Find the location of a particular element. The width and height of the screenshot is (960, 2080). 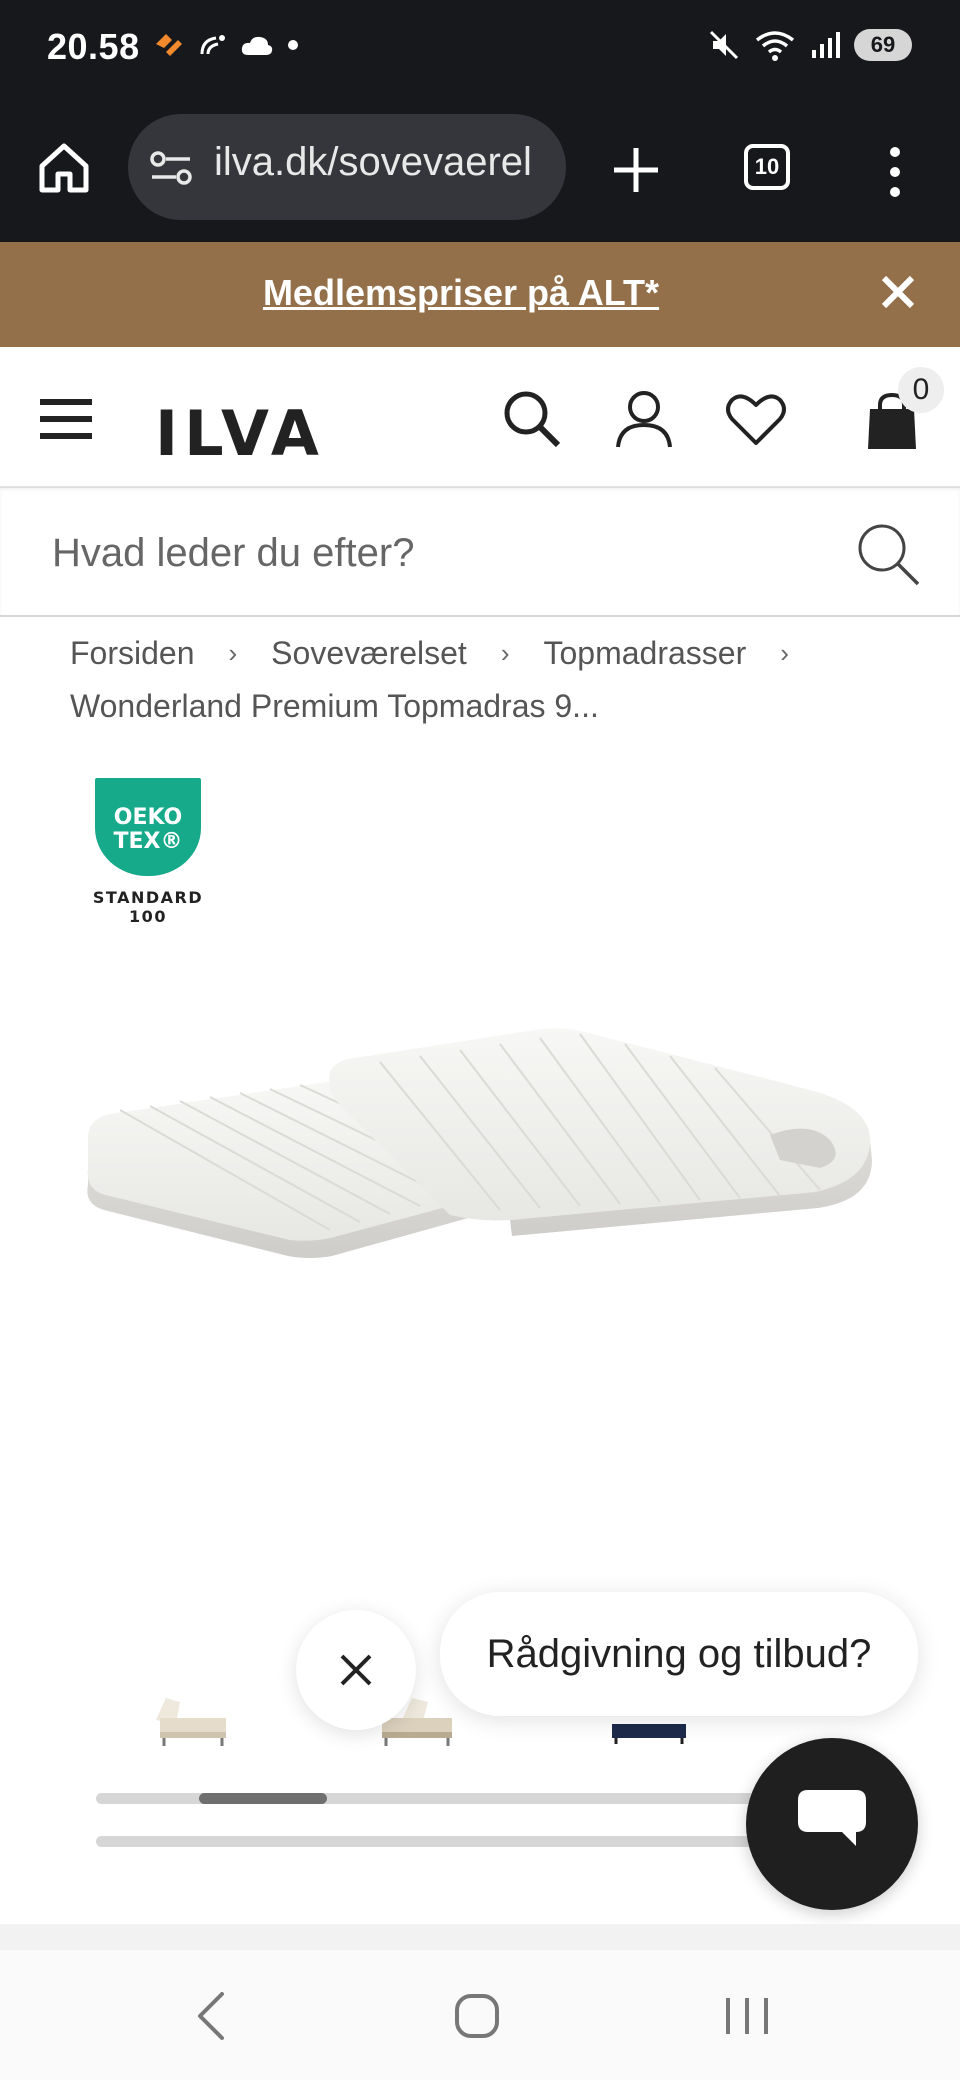

wifi-icon is located at coordinates (775, 46).